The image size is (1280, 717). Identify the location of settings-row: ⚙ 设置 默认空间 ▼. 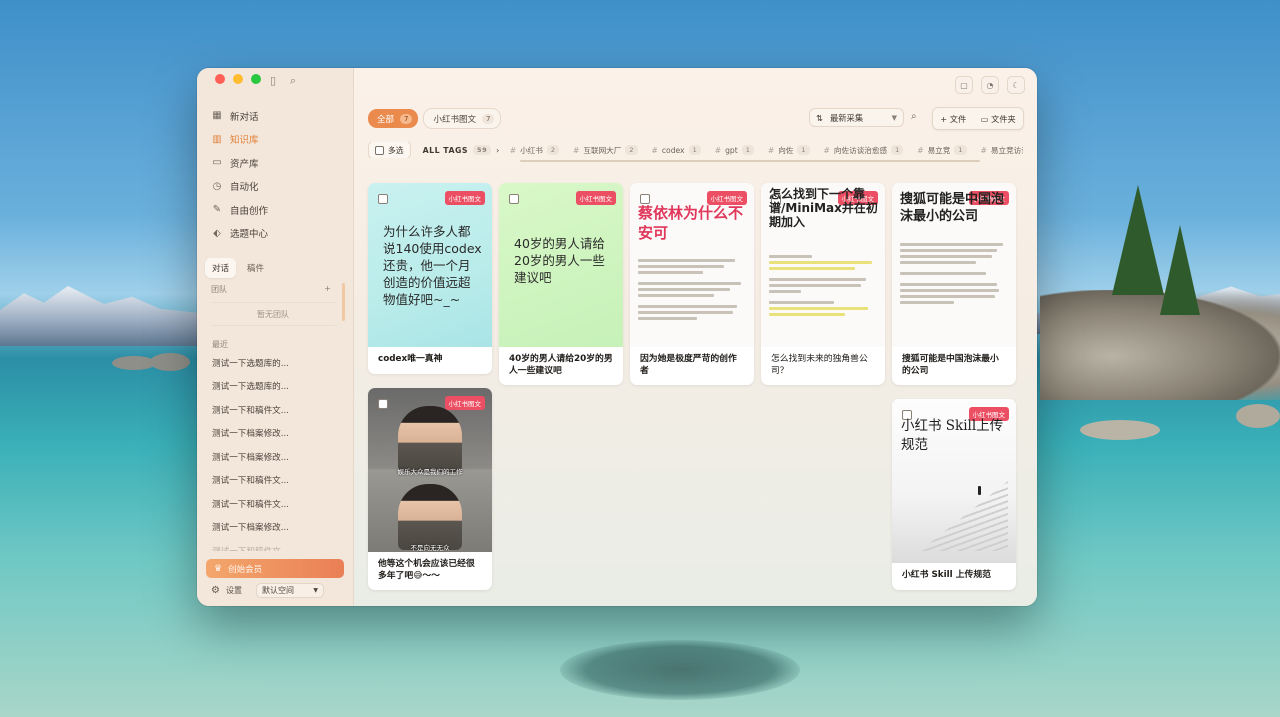
(267, 590).